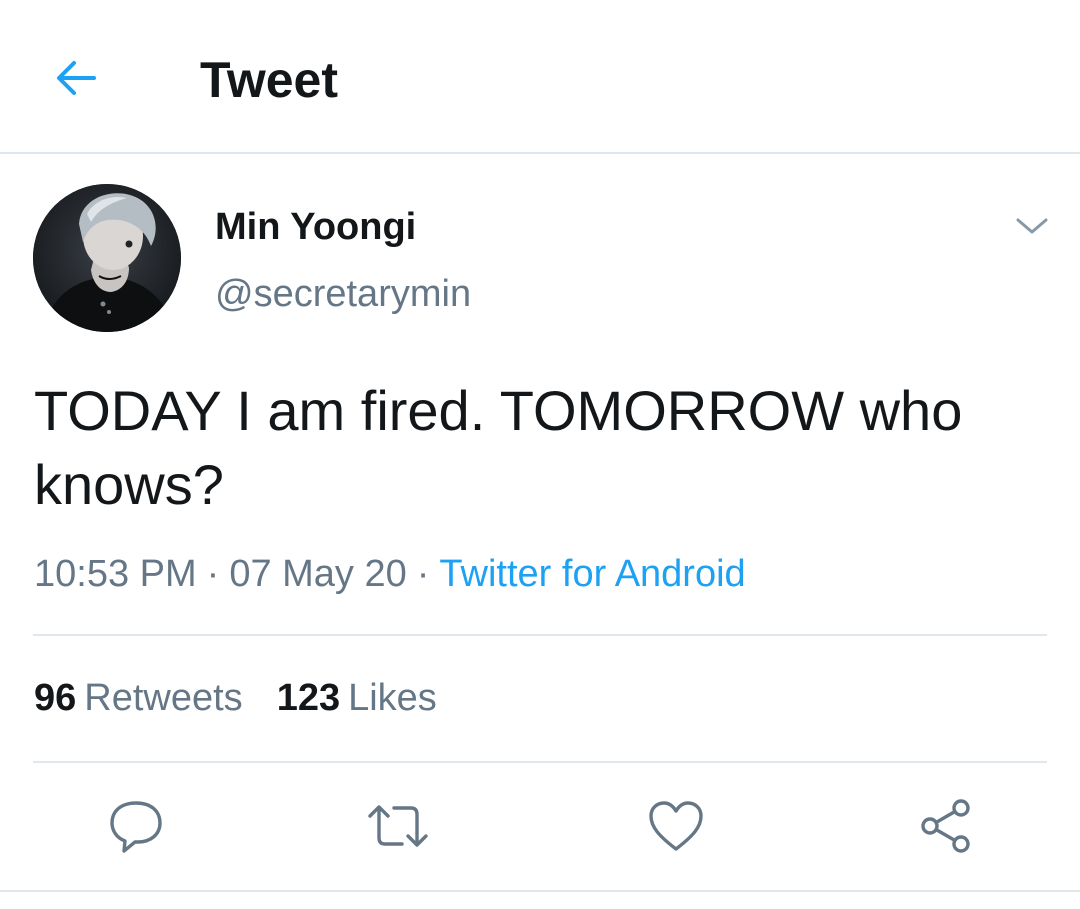  I want to click on likes-stat: 123 Likes, so click(357, 698).